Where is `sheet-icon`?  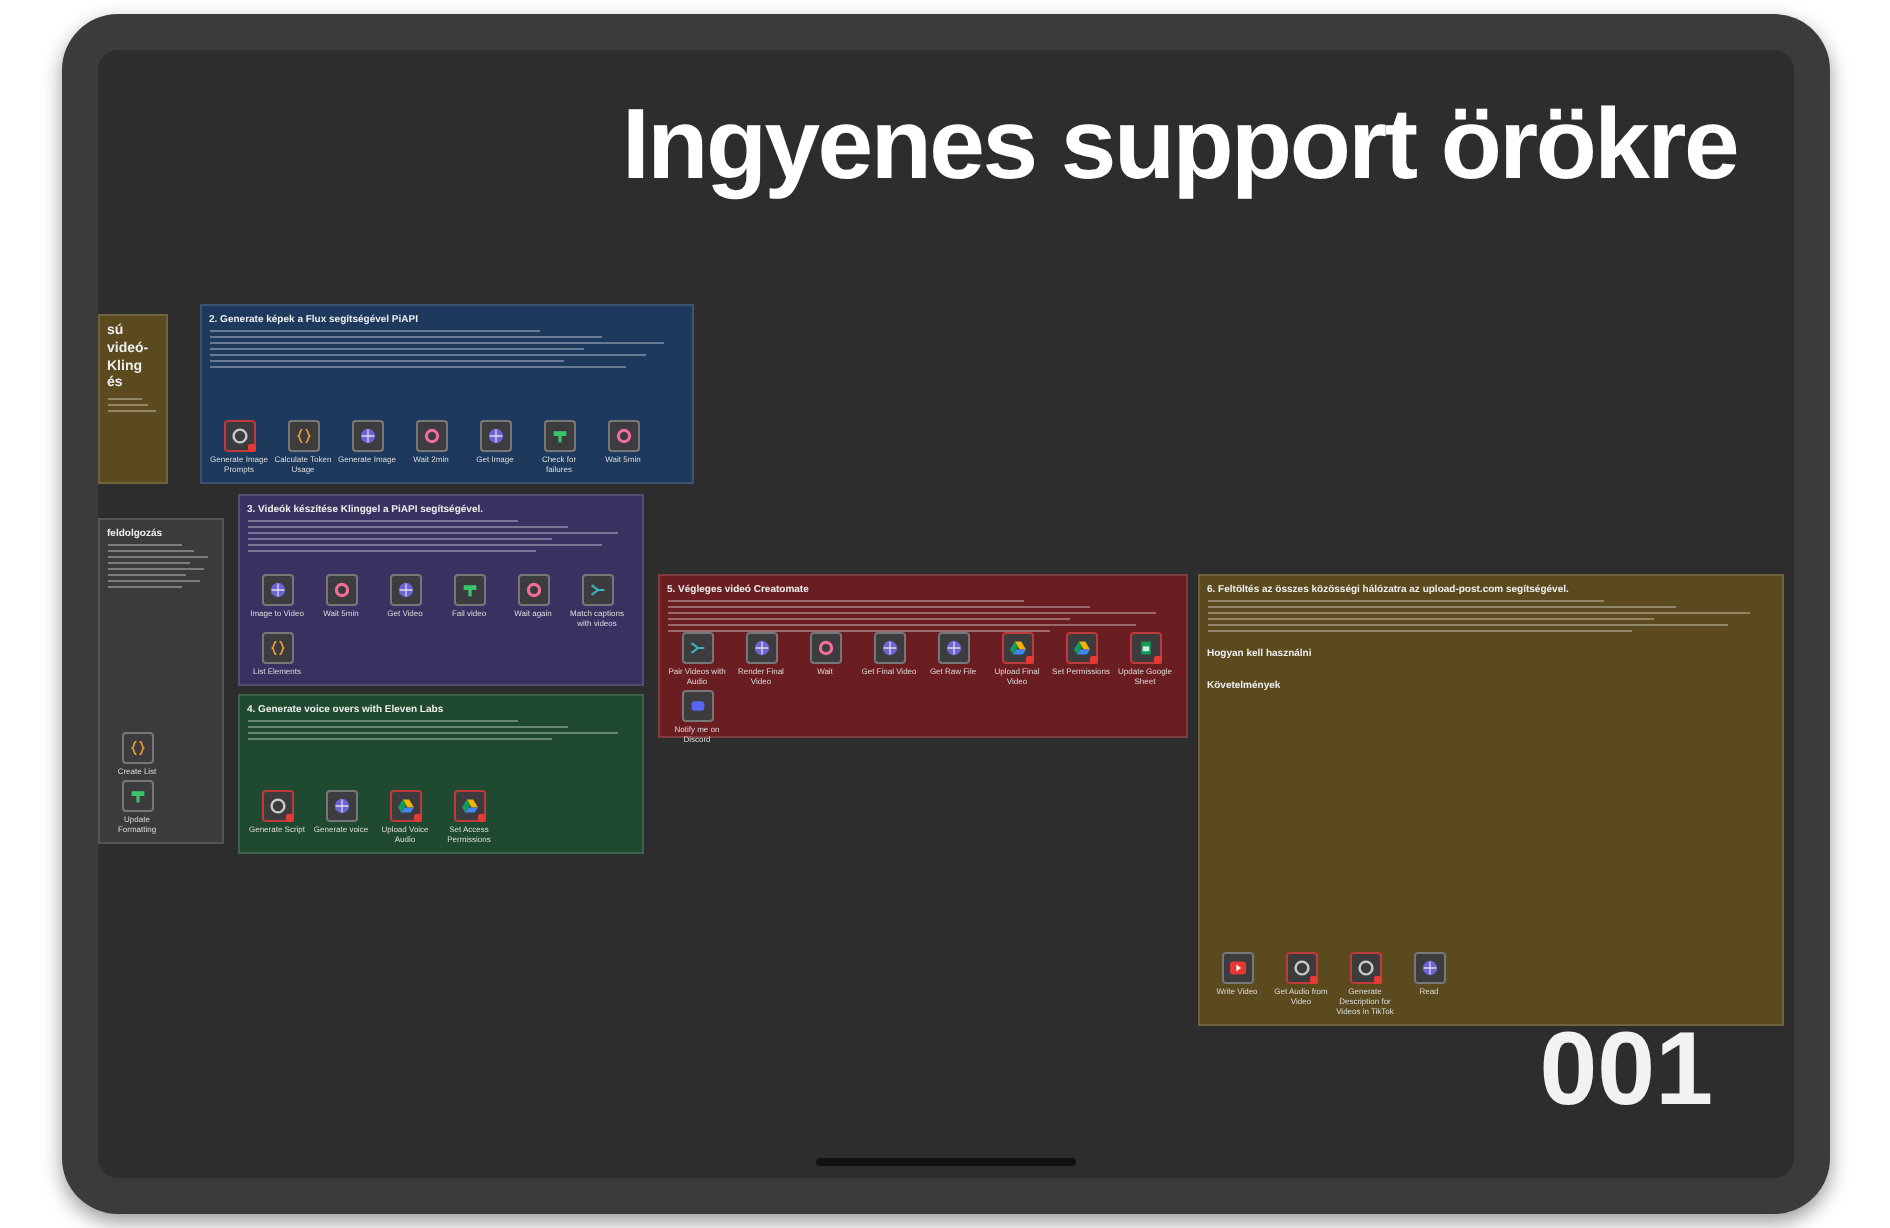 sheet-icon is located at coordinates (1145, 648).